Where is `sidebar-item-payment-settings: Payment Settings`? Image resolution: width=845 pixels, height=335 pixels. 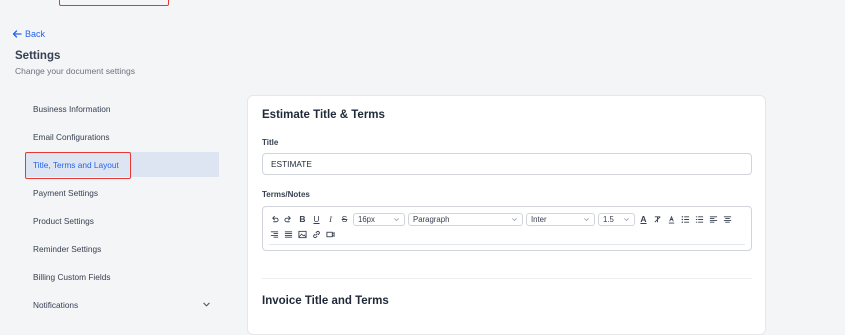
sidebar-item-payment-settings: Payment Settings is located at coordinates (122, 192).